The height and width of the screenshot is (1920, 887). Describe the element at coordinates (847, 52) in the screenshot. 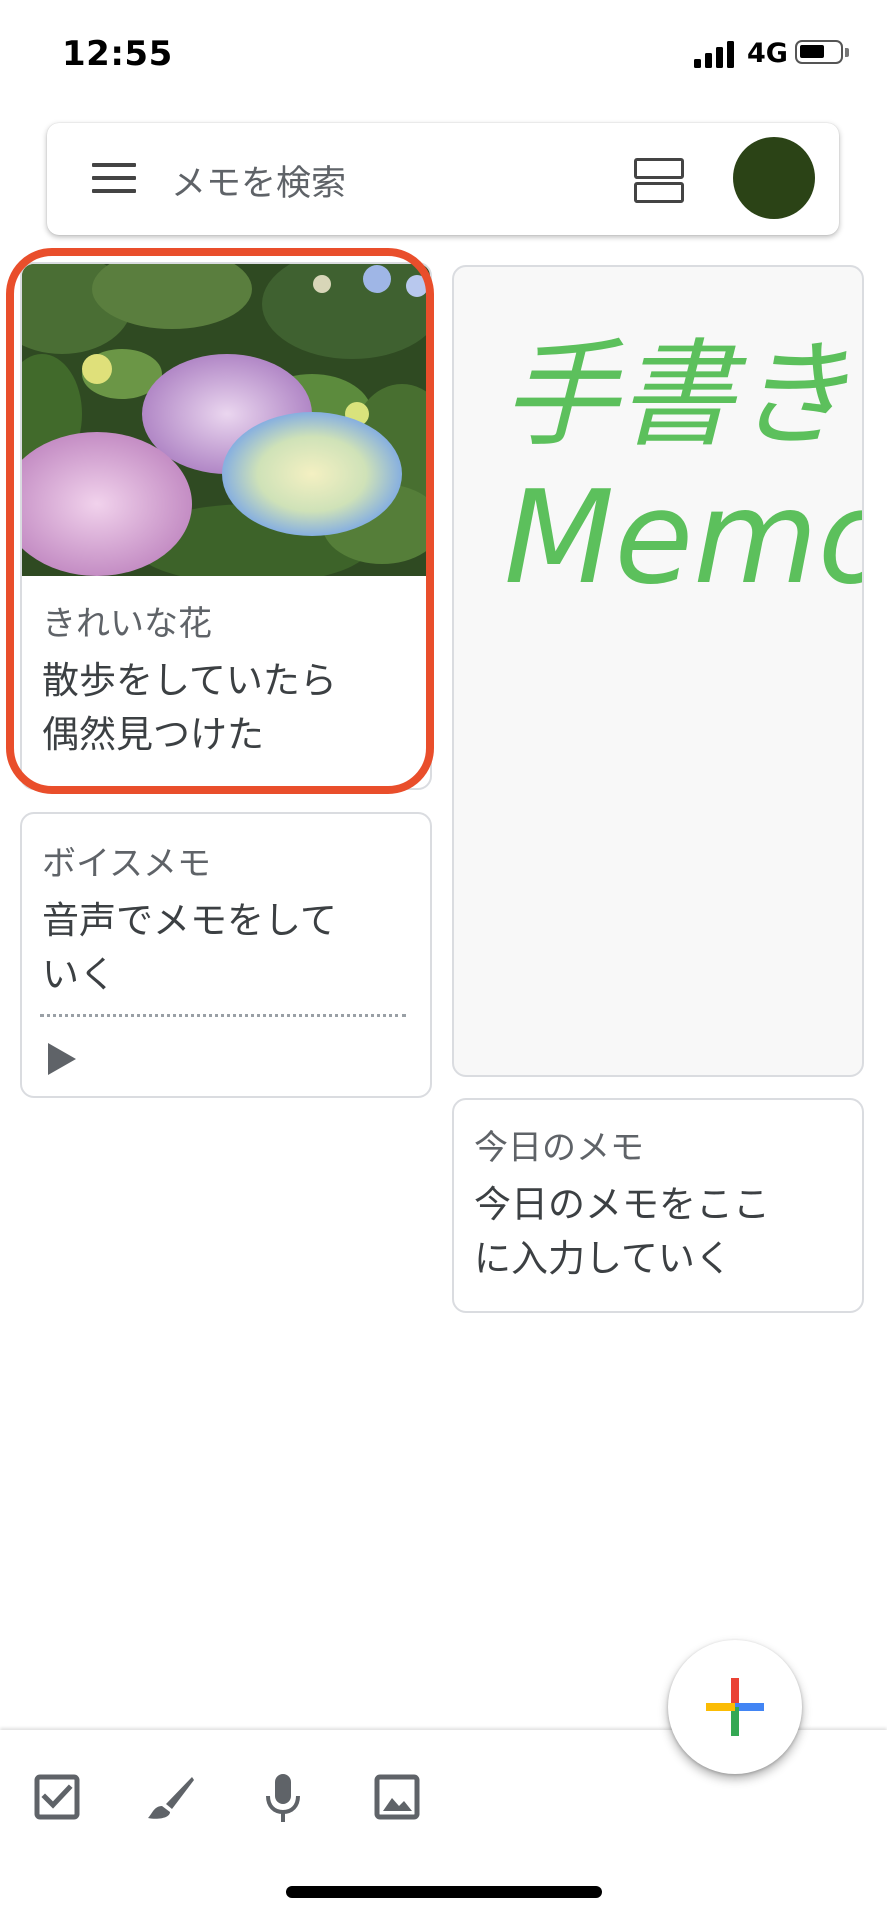

I see `battery-cap` at that location.